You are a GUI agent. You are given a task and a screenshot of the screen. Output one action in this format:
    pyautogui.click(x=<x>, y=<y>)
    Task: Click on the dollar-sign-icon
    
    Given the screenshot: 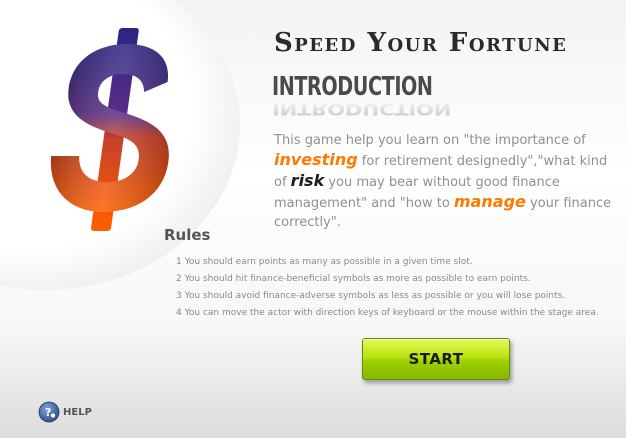 What is the action you would take?
    pyautogui.click(x=114, y=129)
    